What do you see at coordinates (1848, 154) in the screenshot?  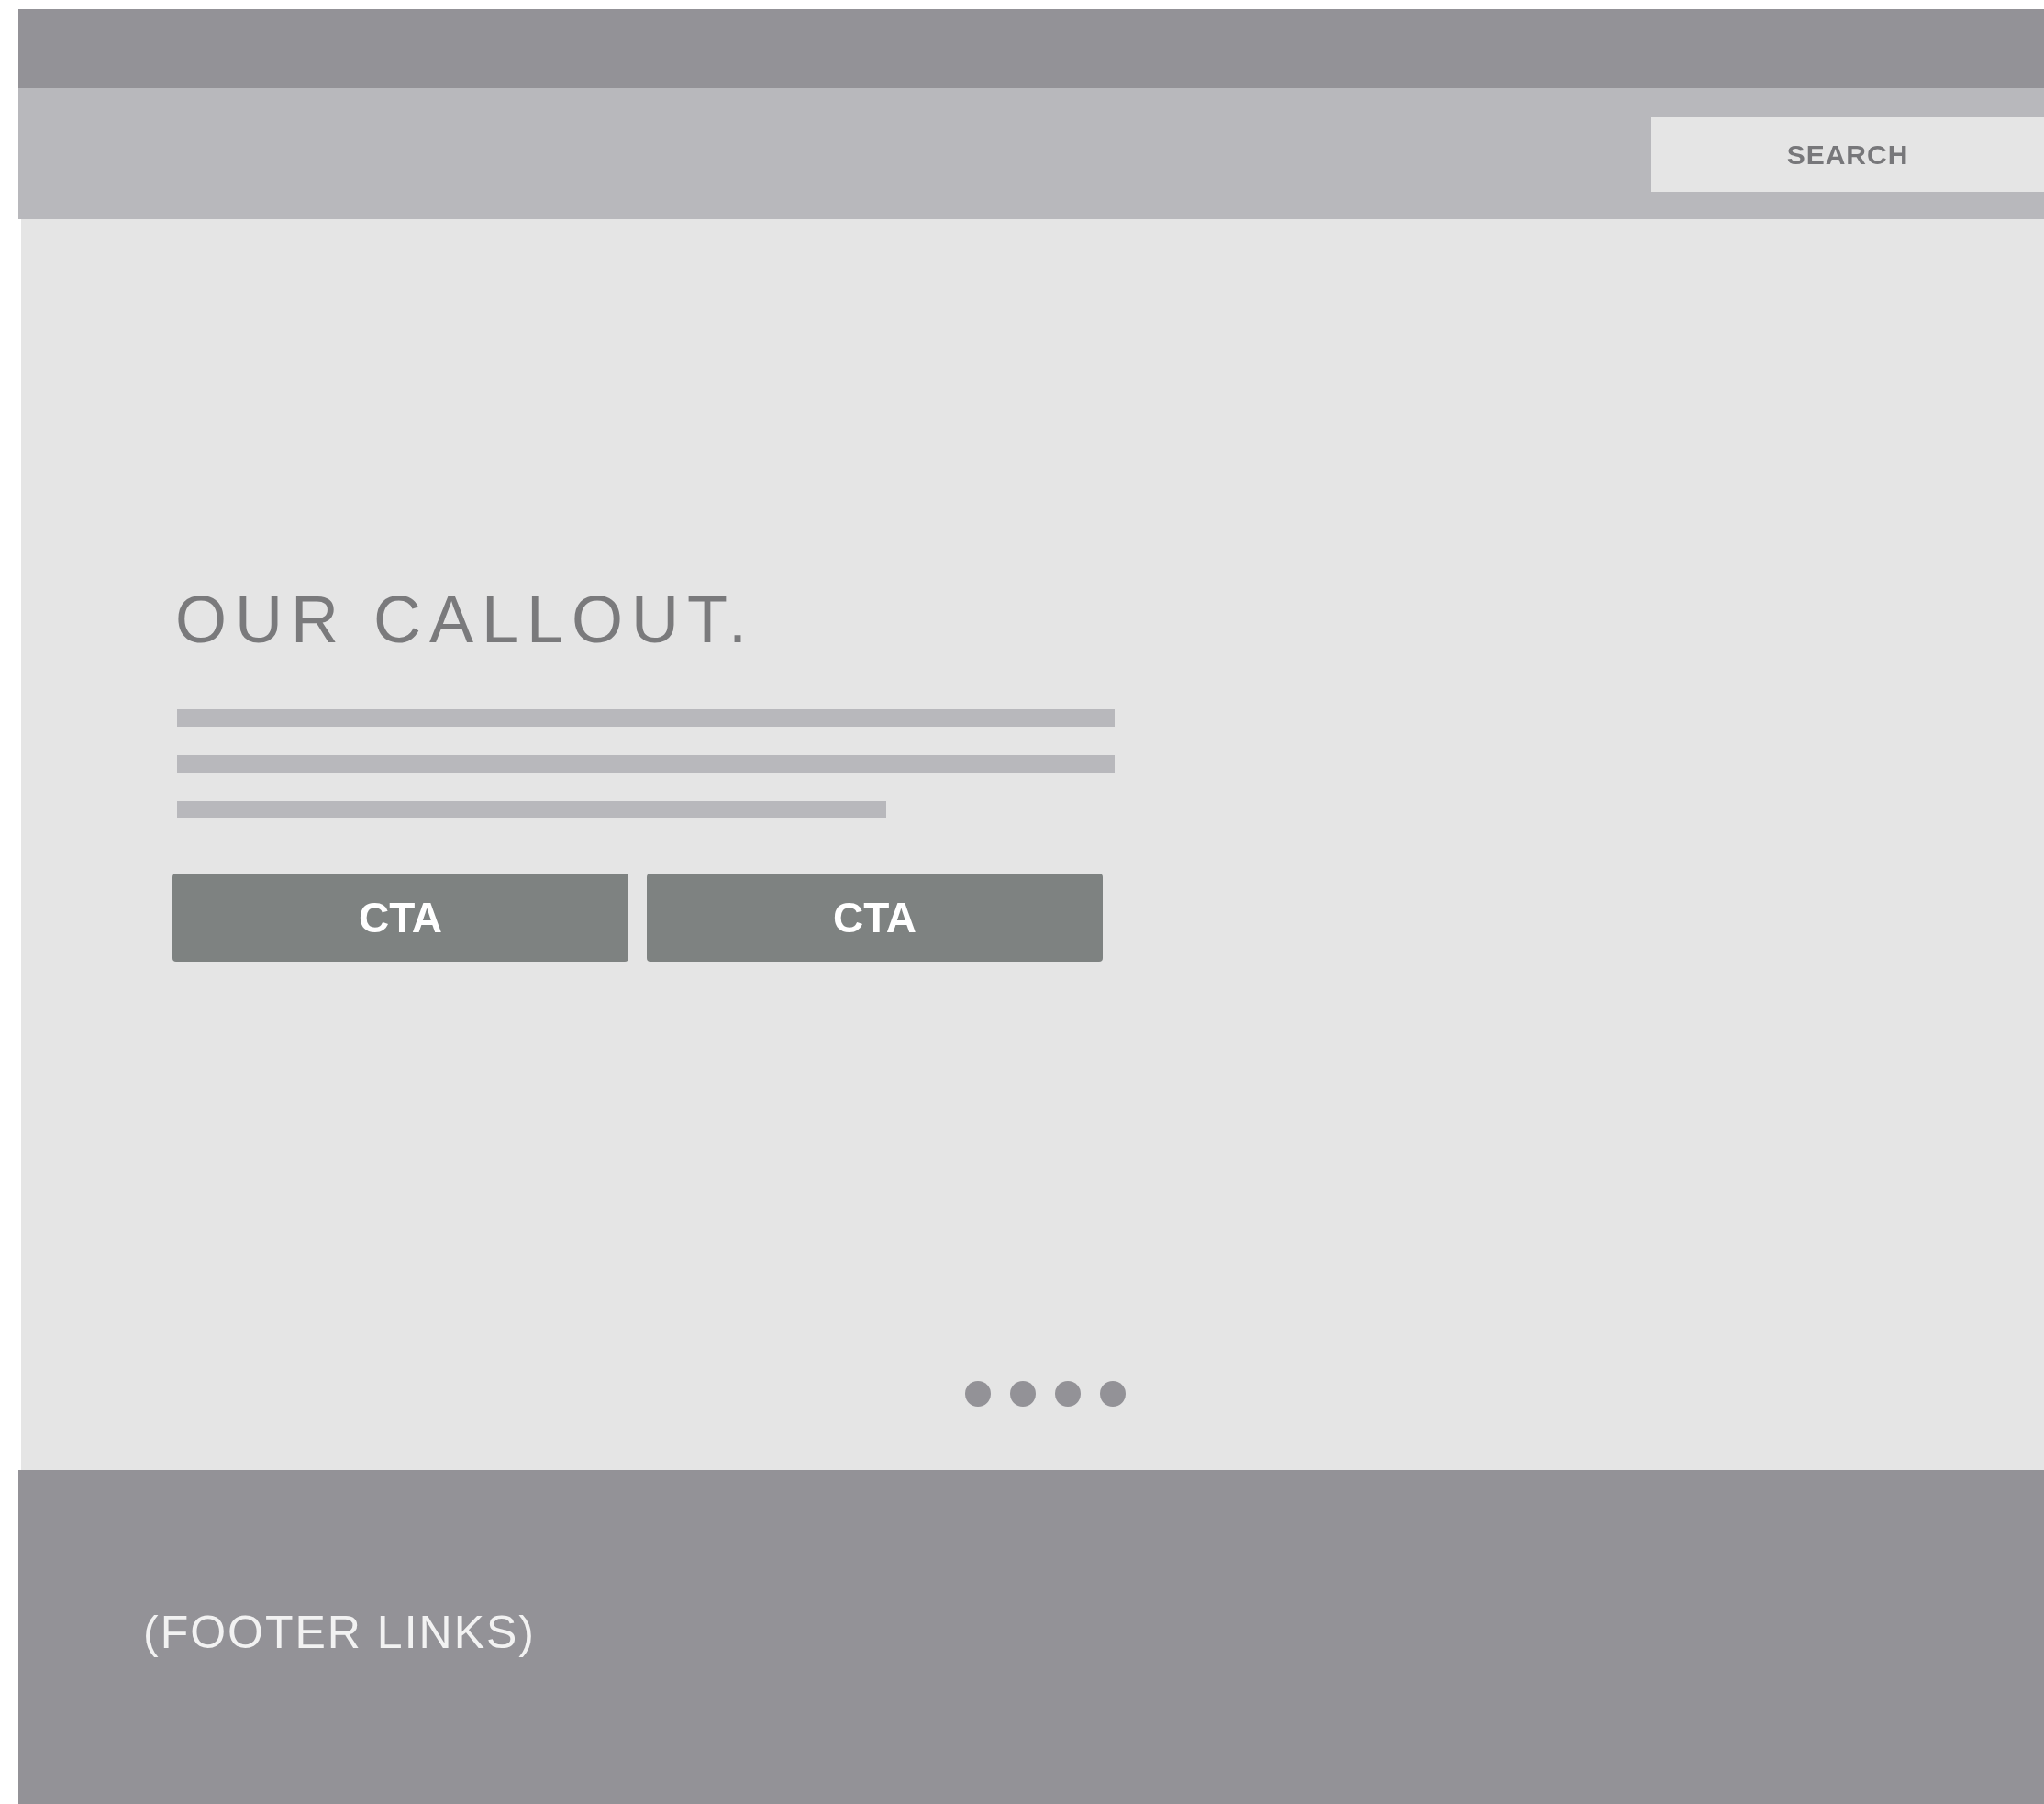 I see `search-button: SEARCH` at bounding box center [1848, 154].